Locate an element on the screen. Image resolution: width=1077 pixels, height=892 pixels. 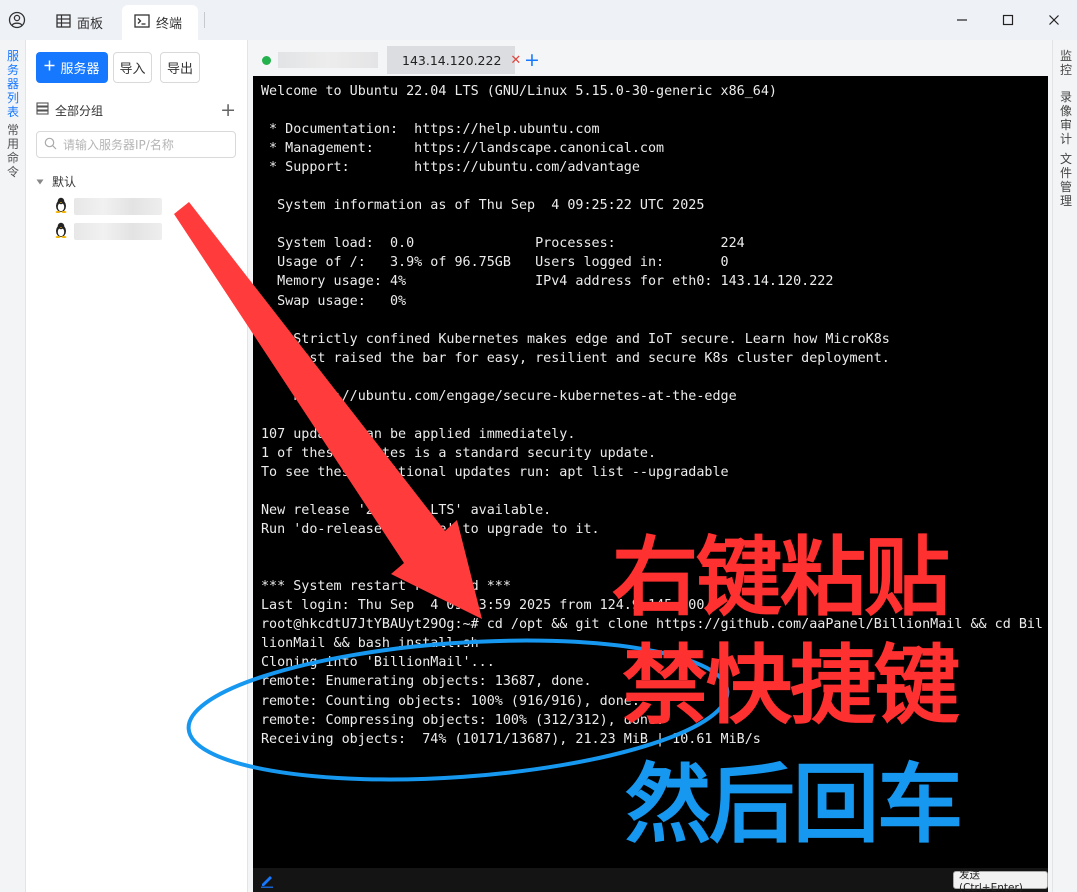
server-search is located at coordinates (136, 144).